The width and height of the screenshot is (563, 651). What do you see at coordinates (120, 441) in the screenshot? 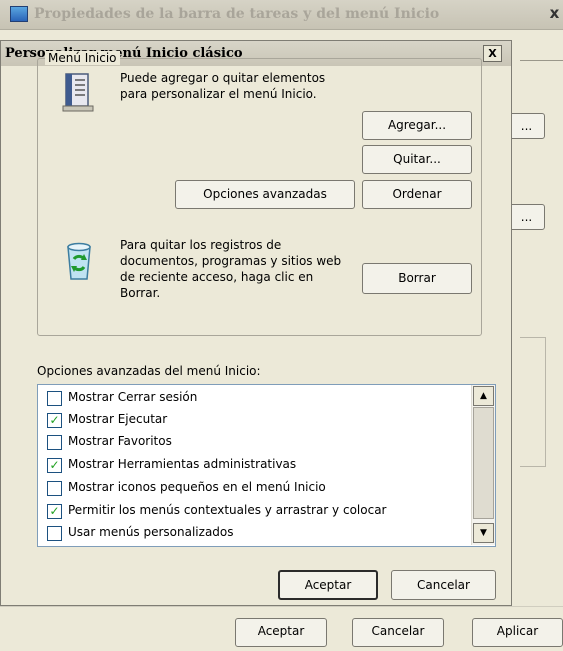
I see `option-label: Mostrar Favoritos` at bounding box center [120, 441].